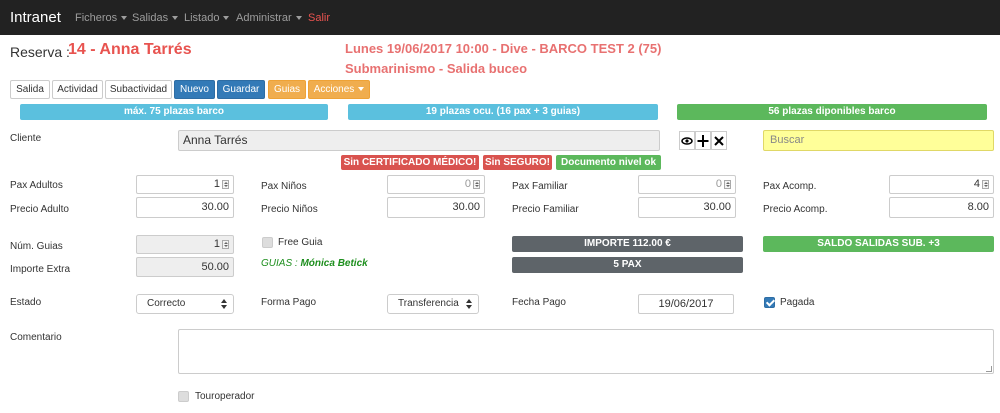 The image size is (1000, 413). Describe the element at coordinates (174, 112) in the screenshot. I see `capacity-max-bar: máx. 75 plazas barco` at that location.